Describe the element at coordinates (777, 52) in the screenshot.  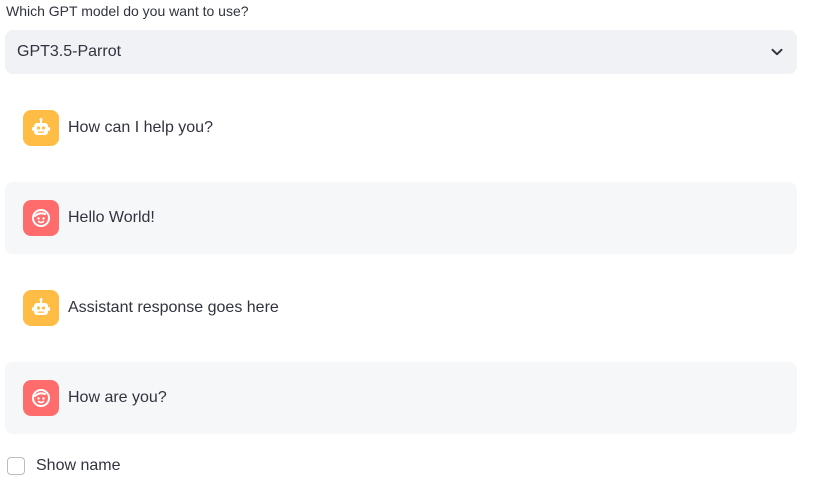
I see `chevron-down-icon` at that location.